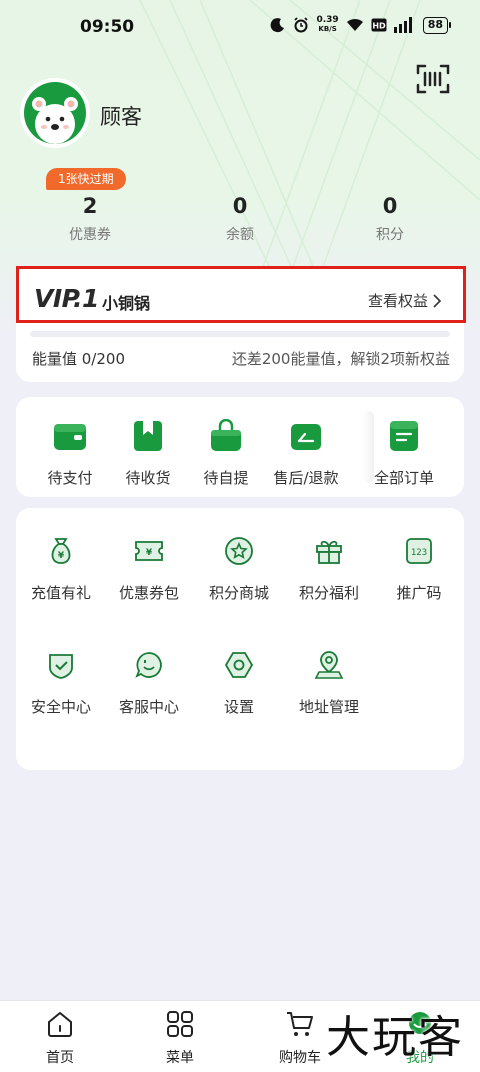 This screenshot has width=480, height=1072. What do you see at coordinates (149, 683) in the screenshot?
I see `tool-customer-service: 客服中心` at bounding box center [149, 683].